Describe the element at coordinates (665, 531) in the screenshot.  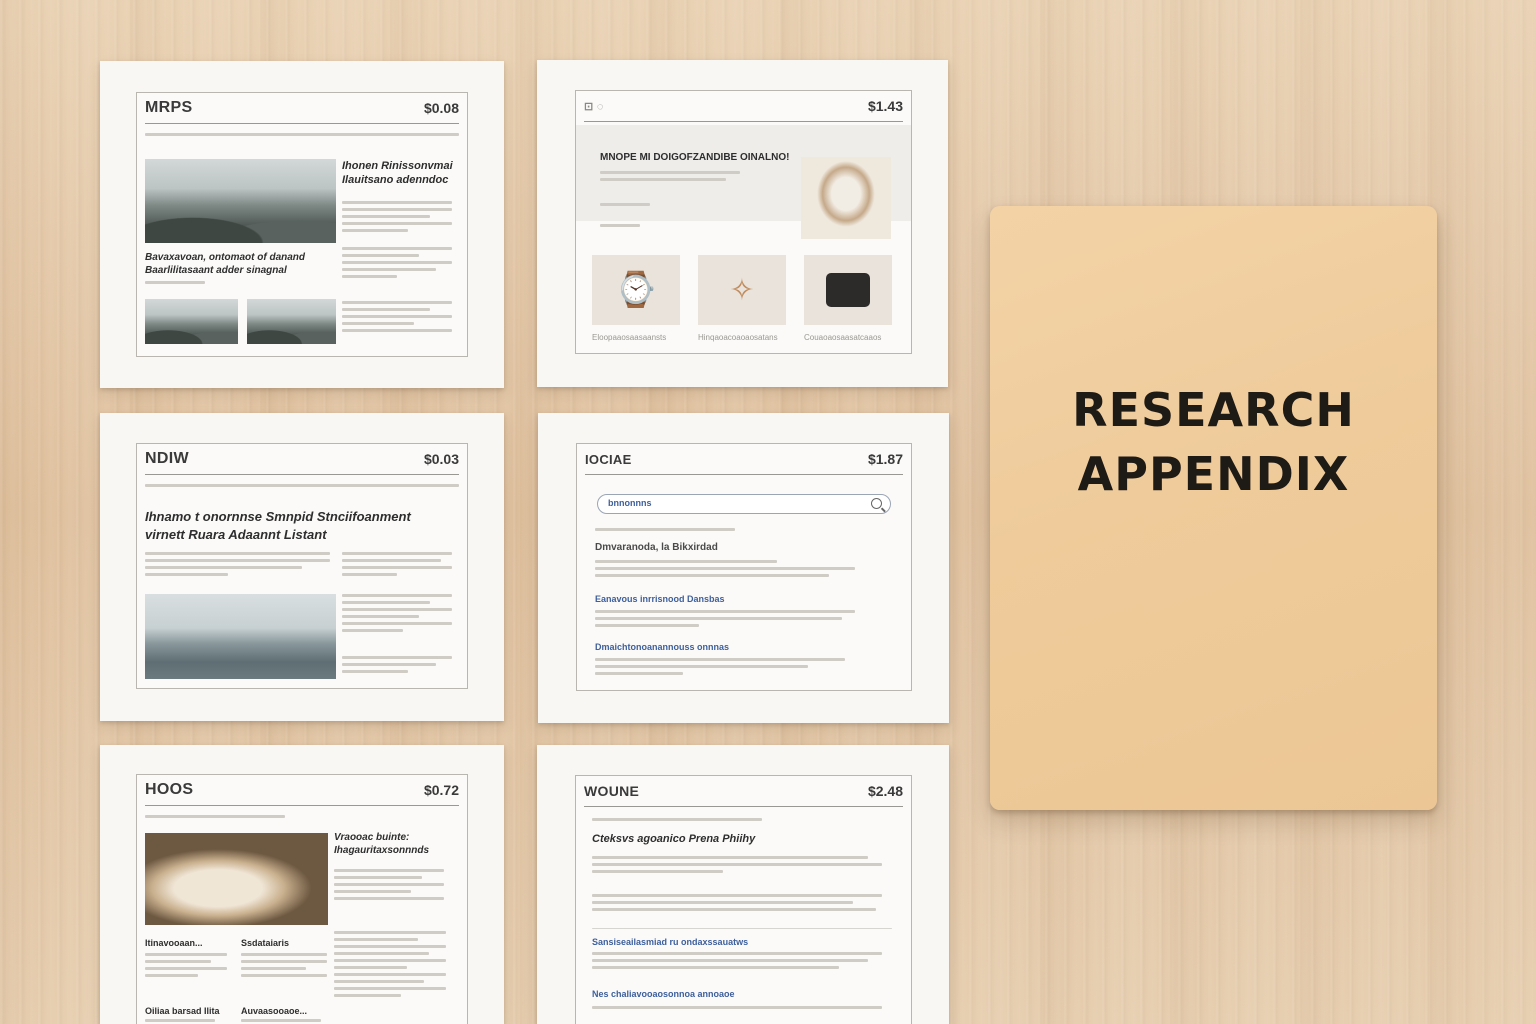
I see `result-meta` at that location.